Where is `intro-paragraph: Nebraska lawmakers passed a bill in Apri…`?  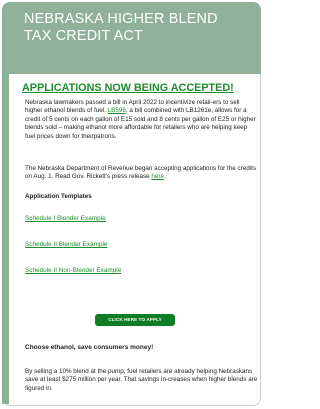 intro-paragraph: Nebraska lawmakers passed a bill in Apri… is located at coordinates (141, 120).